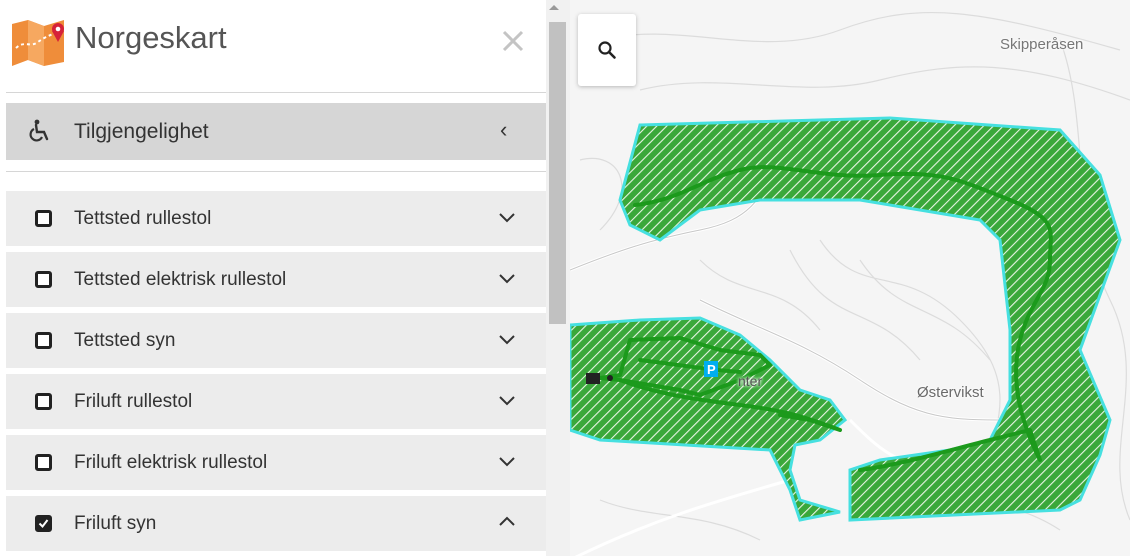 Image resolution: width=1130 pixels, height=556 pixels. Describe the element at coordinates (593, 378) in the screenshot. I see `building-marker` at that location.